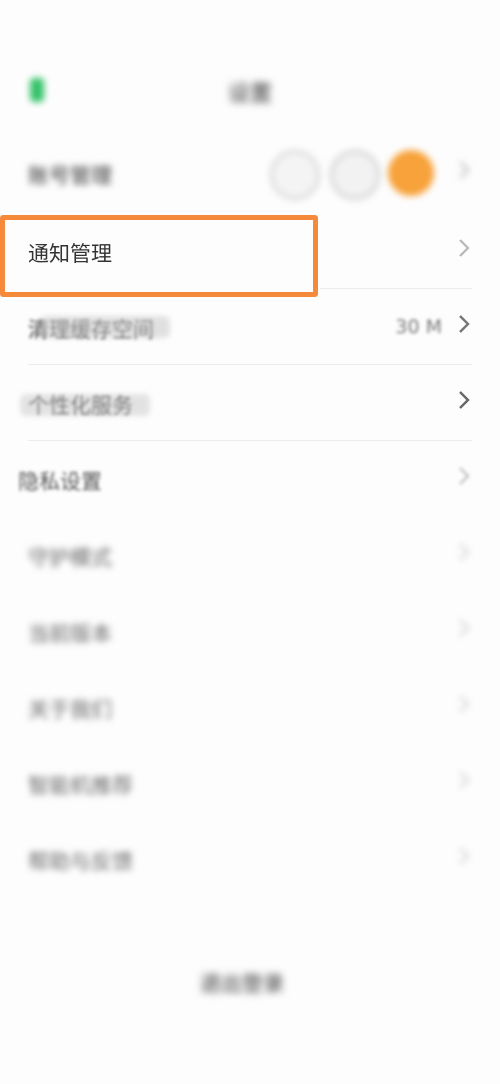 The image size is (500, 1084). I want to click on settings-row-version: 当前版本, so click(250, 632).